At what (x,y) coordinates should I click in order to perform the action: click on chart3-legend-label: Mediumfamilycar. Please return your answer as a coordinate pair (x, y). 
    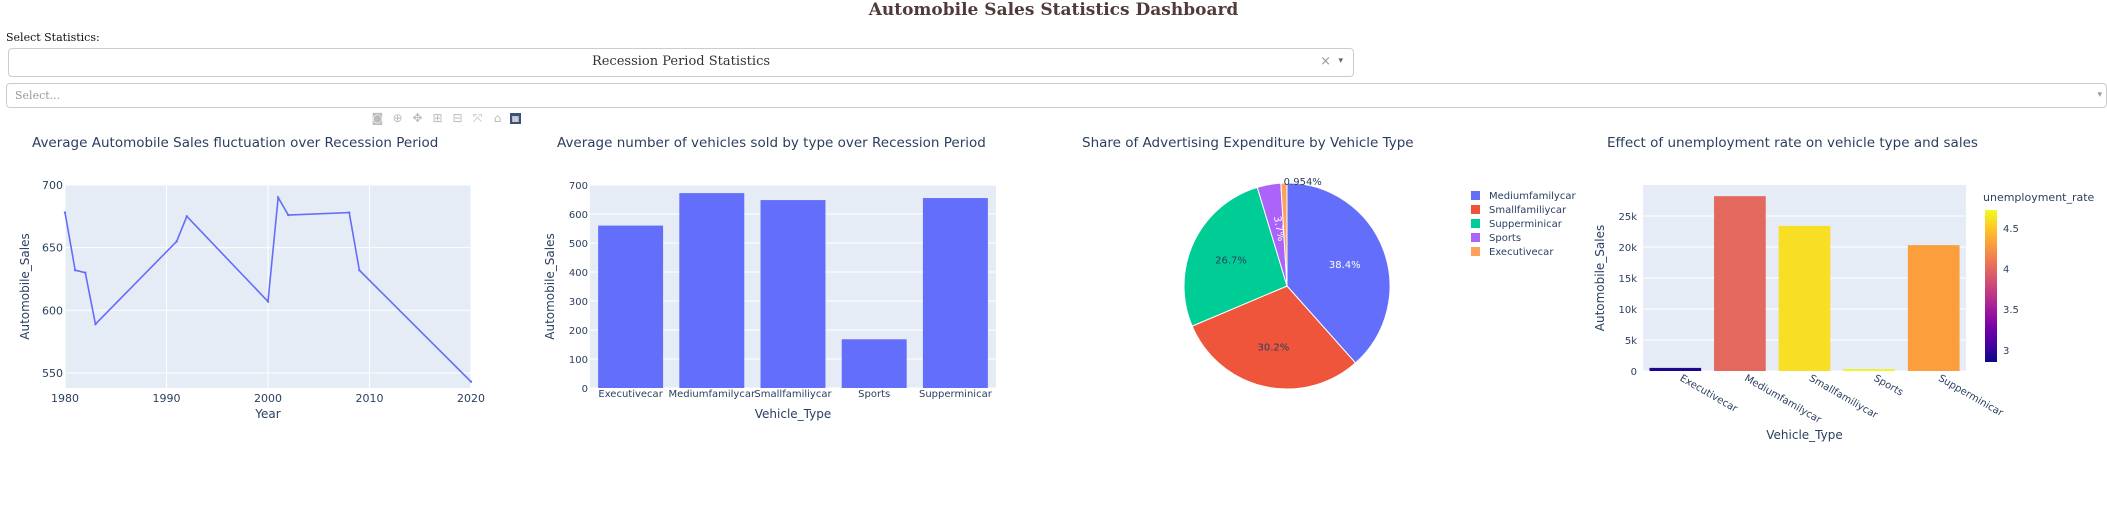
    Looking at the image, I should click on (1532, 196).